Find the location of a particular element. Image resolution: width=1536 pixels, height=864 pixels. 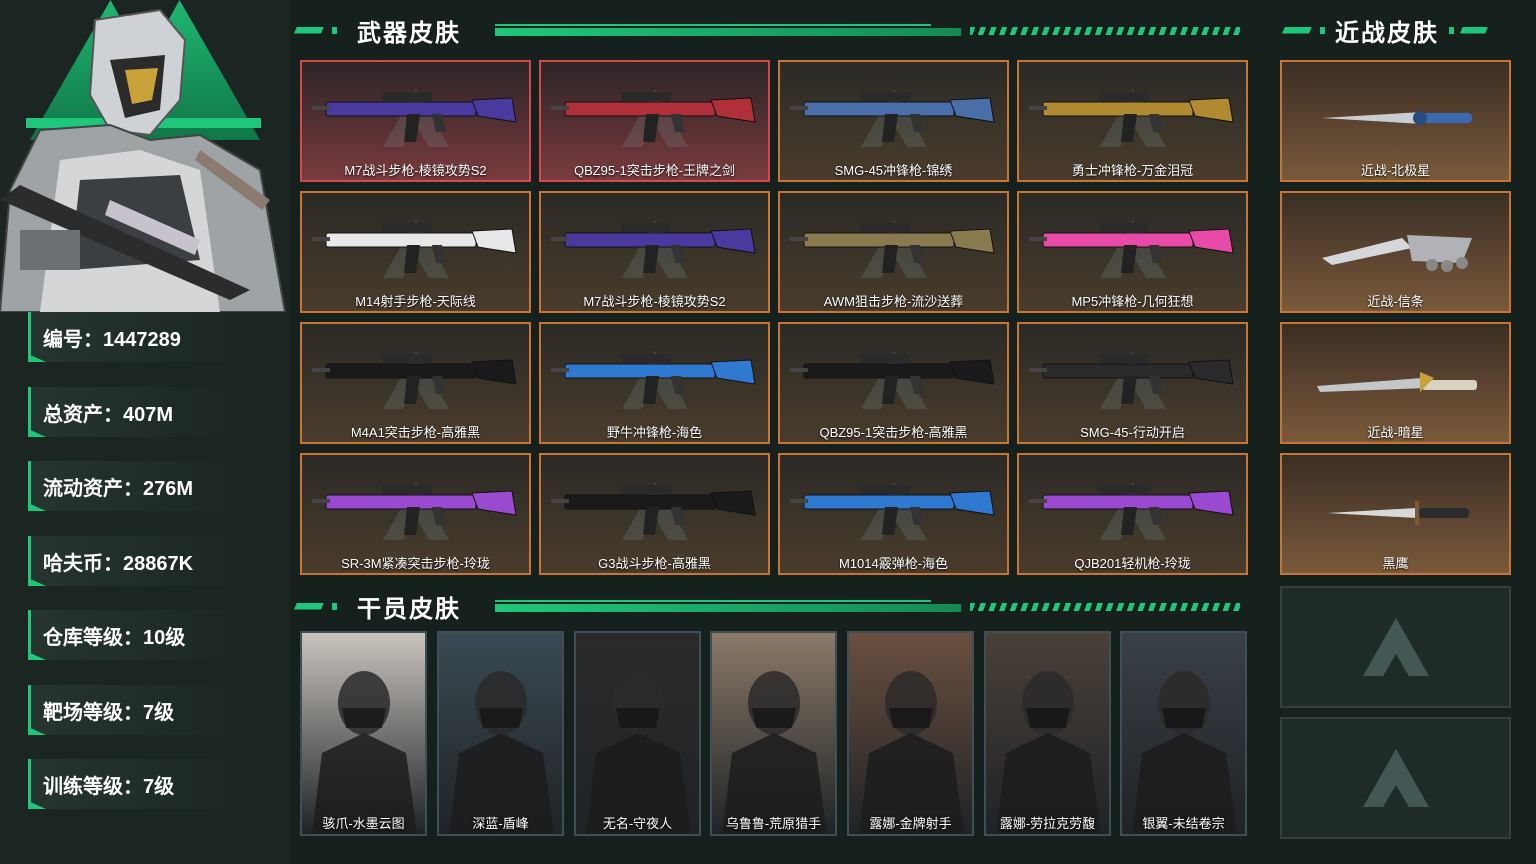

weapon-card: MP5冲锋枪-几何狂想 is located at coordinates (1132, 252).